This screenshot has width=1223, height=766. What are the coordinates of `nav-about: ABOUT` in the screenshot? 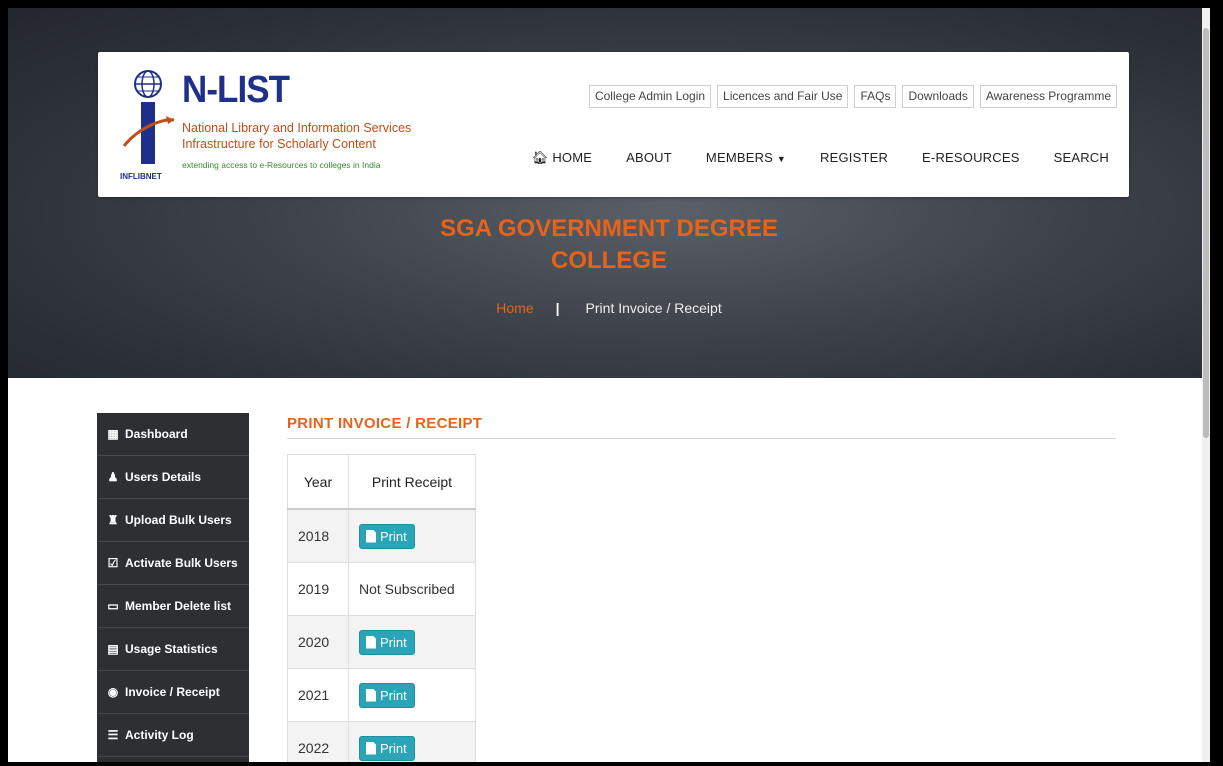 It's located at (649, 158).